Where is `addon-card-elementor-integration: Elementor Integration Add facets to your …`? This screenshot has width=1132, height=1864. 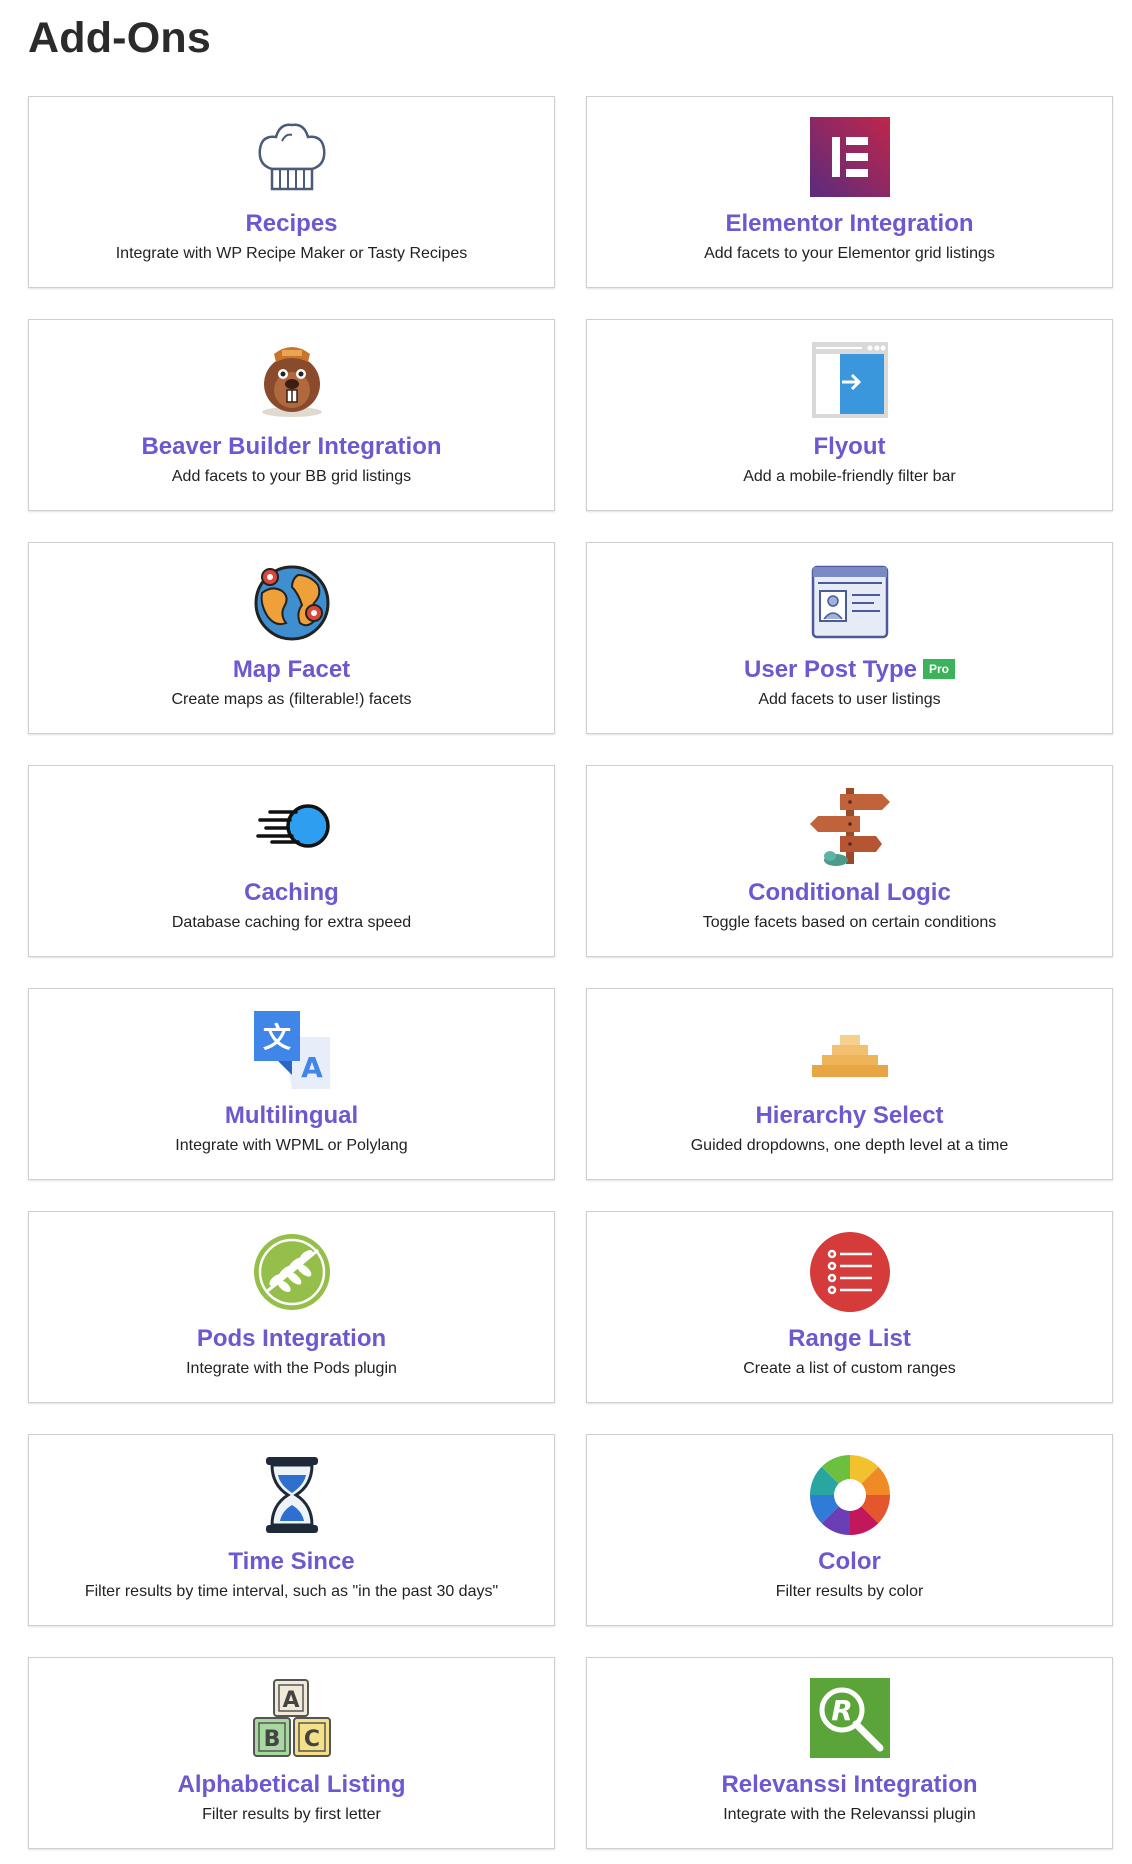 addon-card-elementor-integration: Elementor Integration Add facets to your … is located at coordinates (849, 192).